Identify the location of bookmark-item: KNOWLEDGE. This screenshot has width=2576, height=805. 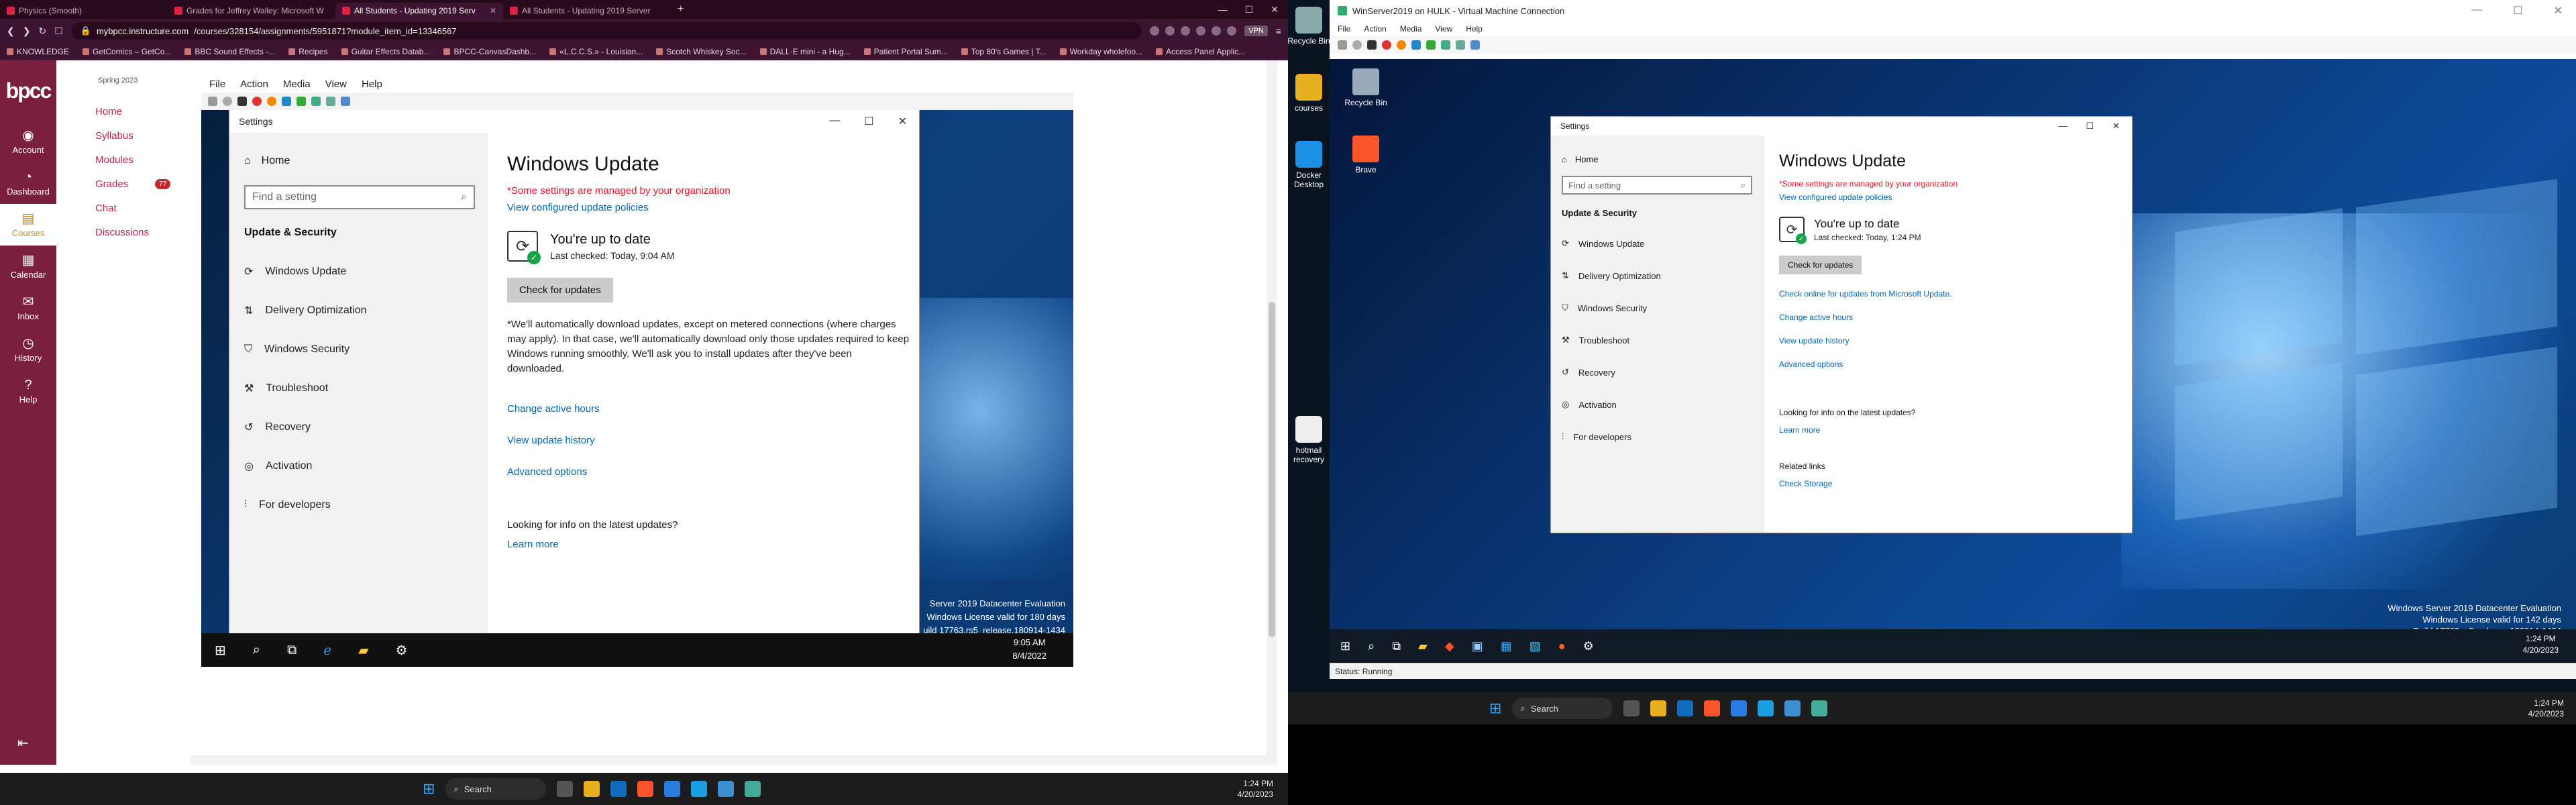
(38, 51).